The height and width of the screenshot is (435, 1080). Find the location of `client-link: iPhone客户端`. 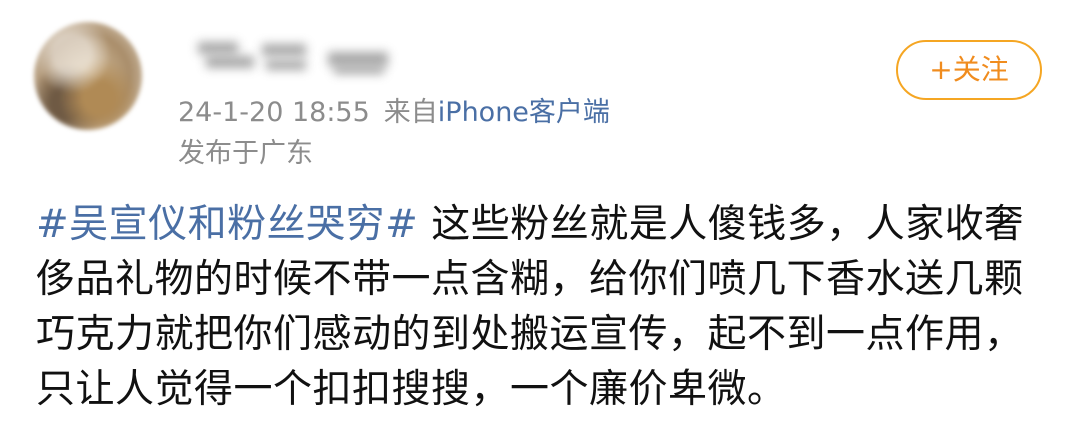

client-link: iPhone客户端 is located at coordinates (524, 112).